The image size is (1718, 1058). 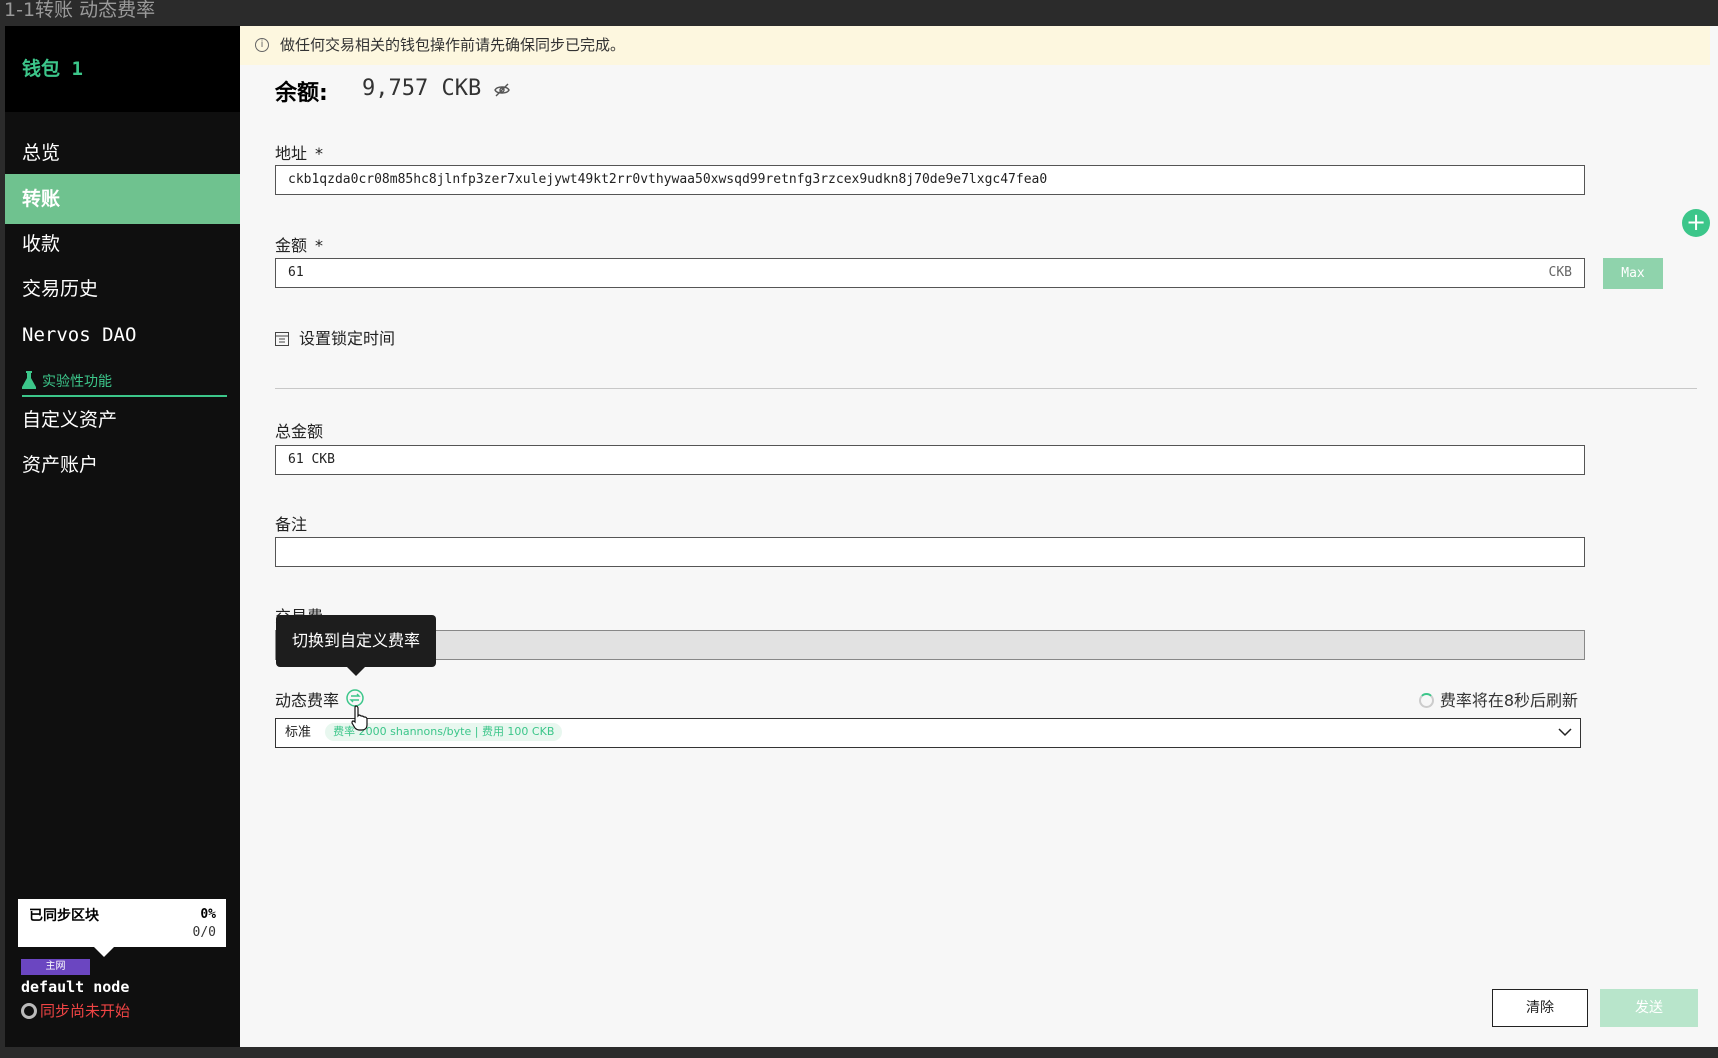 What do you see at coordinates (1540, 1008) in the screenshot?
I see `clear-button: 清除` at bounding box center [1540, 1008].